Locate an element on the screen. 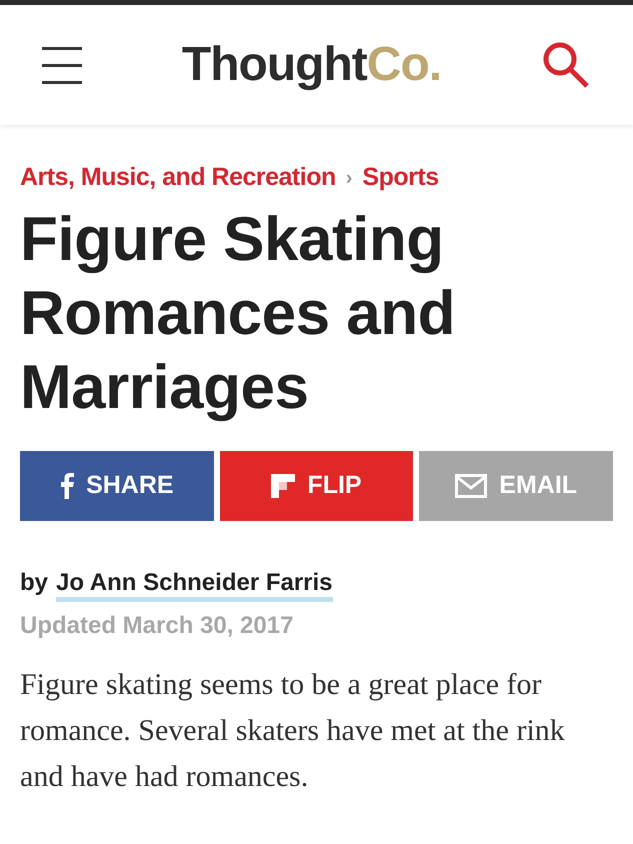 Image resolution: width=633 pixels, height=844 pixels. share-button: FLIP is located at coordinates (317, 485).